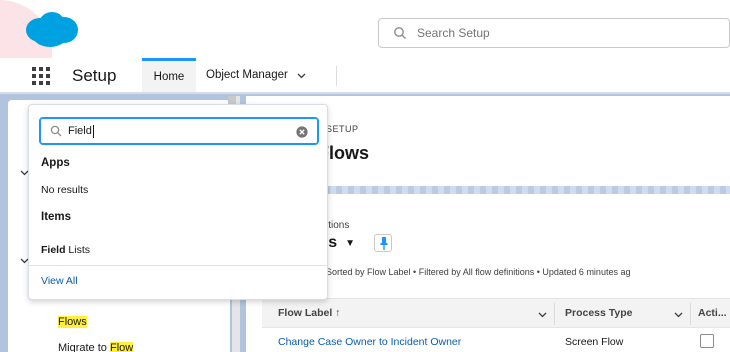 Image resolution: width=730 pixels, height=352 pixels. What do you see at coordinates (453, 33) in the screenshot?
I see `global-search-placeholder: Search Setup` at bounding box center [453, 33].